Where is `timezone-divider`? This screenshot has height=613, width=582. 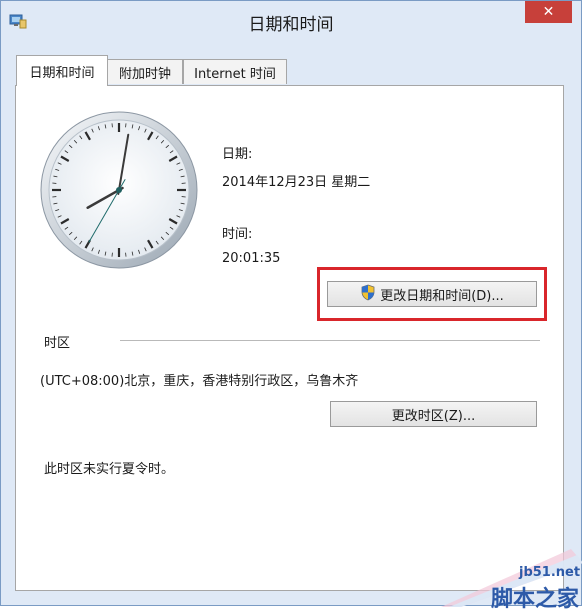
timezone-divider is located at coordinates (330, 340).